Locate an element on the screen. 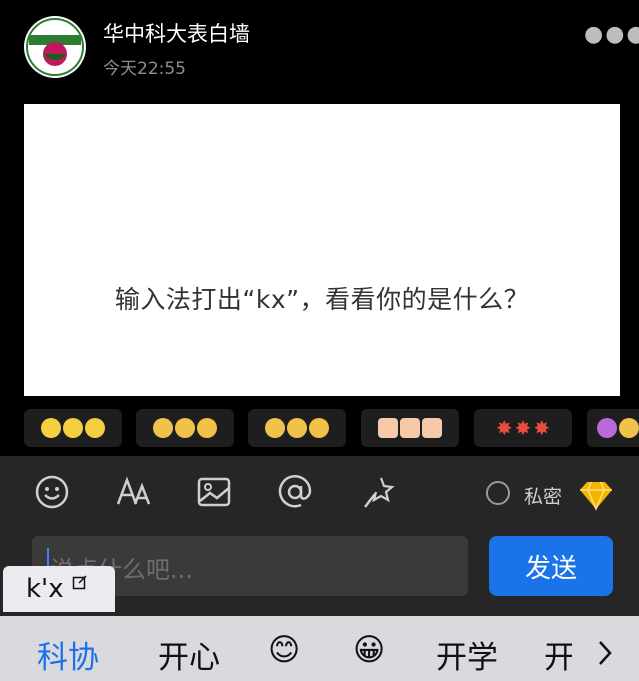 This screenshot has height=681, width=639. edit-icon is located at coordinates (80, 582).